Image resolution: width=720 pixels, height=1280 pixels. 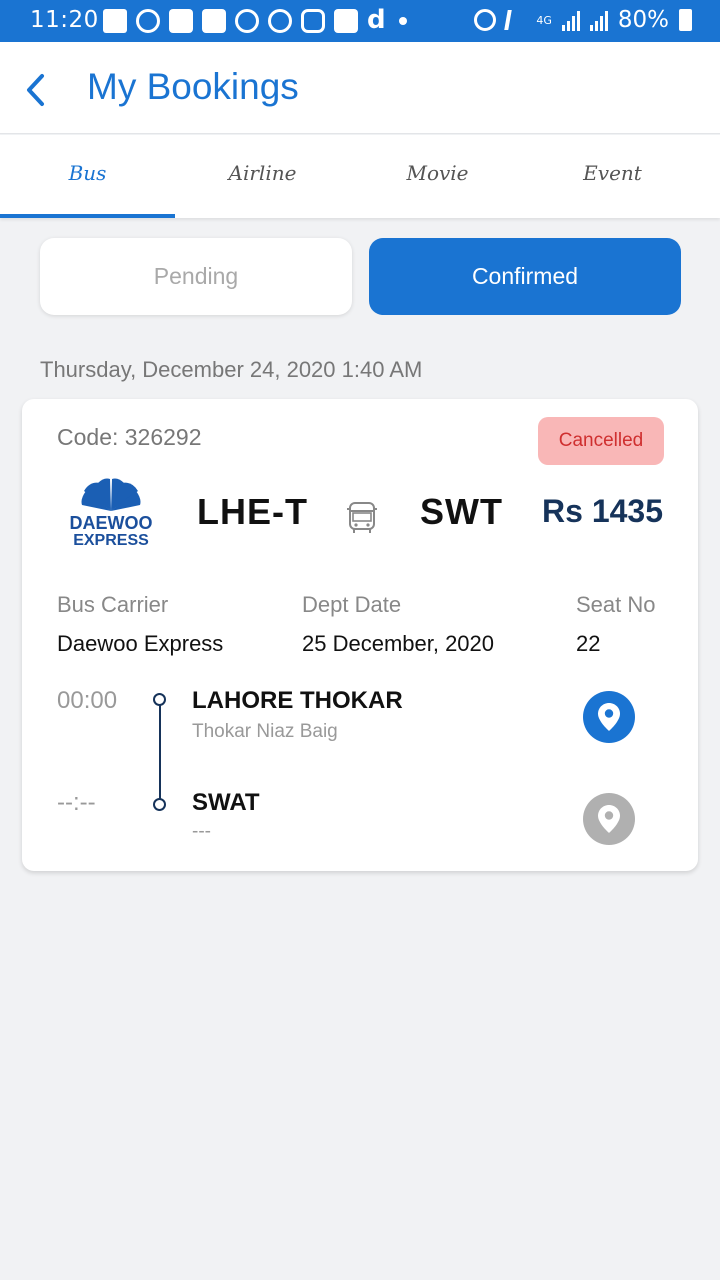 What do you see at coordinates (111, 540) in the screenshot?
I see `logo-text-bottom: EXPRESS` at bounding box center [111, 540].